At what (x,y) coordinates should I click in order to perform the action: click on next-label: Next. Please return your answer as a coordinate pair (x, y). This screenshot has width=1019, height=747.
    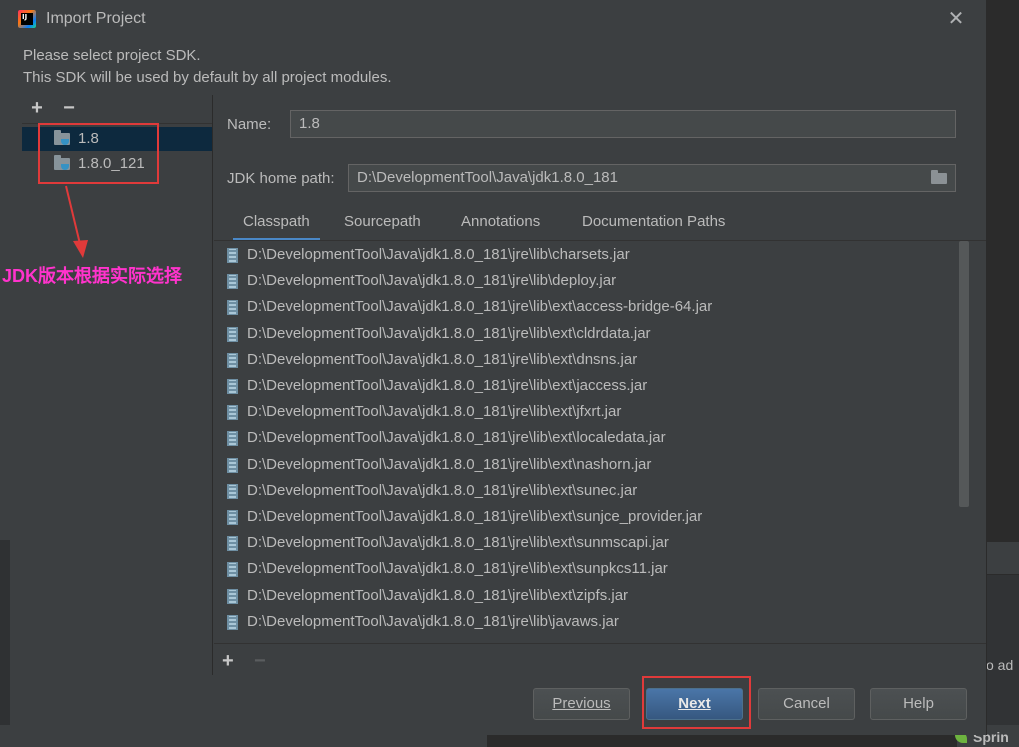
    Looking at the image, I should click on (694, 703).